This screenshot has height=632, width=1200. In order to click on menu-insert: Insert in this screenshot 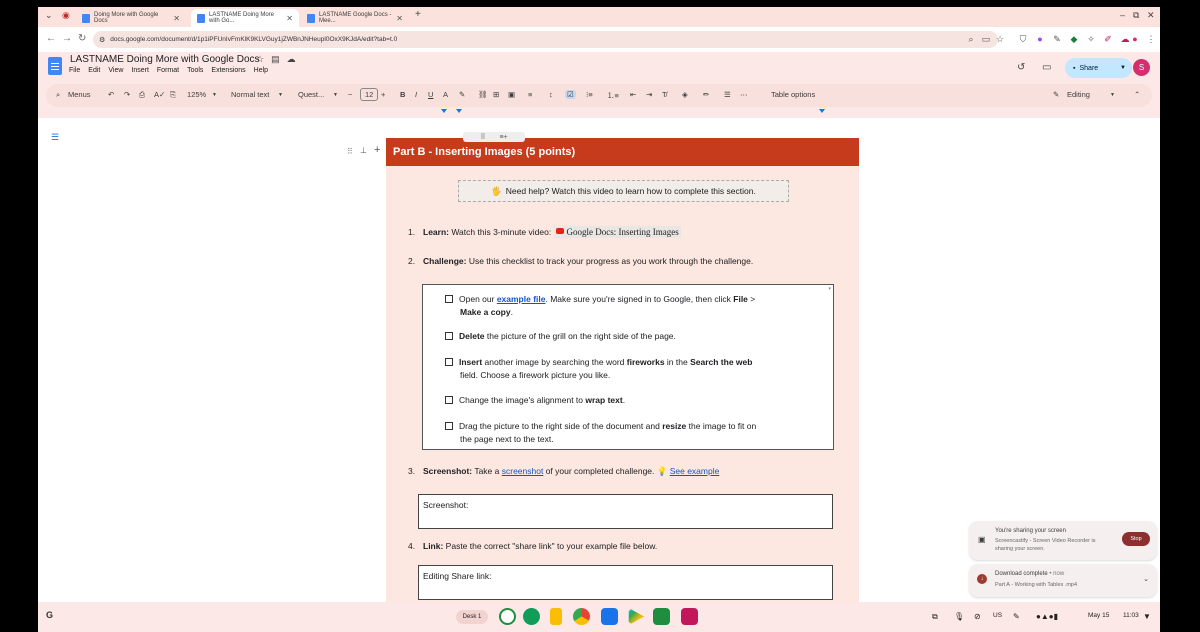, I will do `click(140, 70)`.